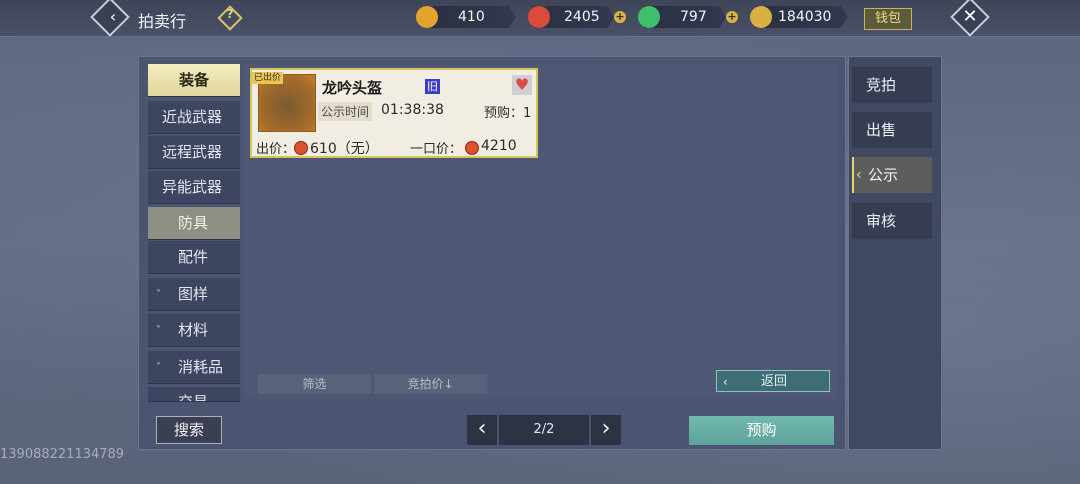 Image resolution: width=1080 pixels, height=484 pixels. I want to click on buyout-value: 4210, so click(499, 146).